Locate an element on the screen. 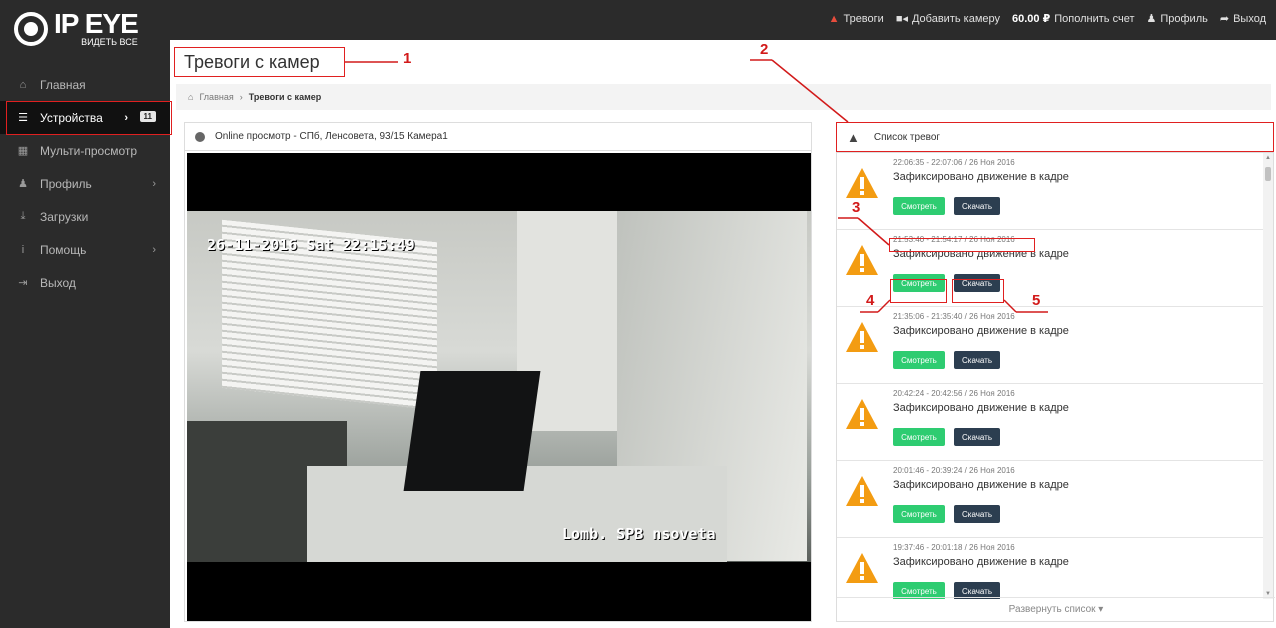 This screenshot has width=1276, height=628. sidebar-item-multiview: ▦ Мульти-просмотр is located at coordinates (85, 150).